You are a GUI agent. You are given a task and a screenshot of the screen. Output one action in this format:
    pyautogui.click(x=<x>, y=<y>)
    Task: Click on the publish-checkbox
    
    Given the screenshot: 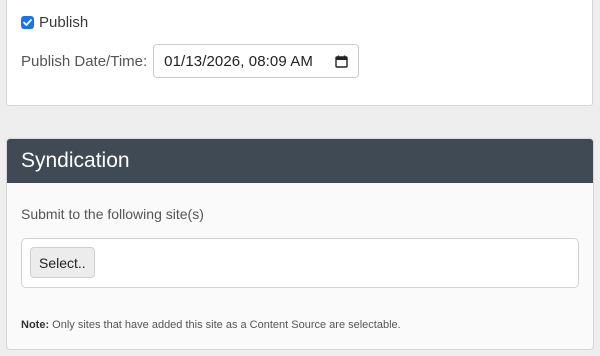 What is the action you would take?
    pyautogui.click(x=27, y=22)
    